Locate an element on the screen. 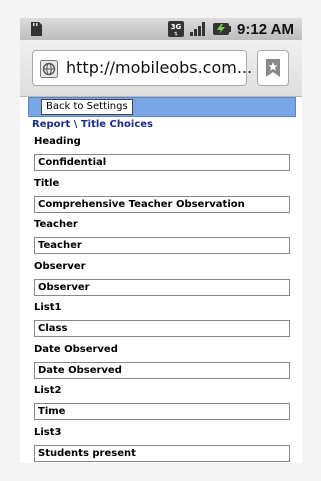  date-observed-input: Date Observed is located at coordinates (162, 370).